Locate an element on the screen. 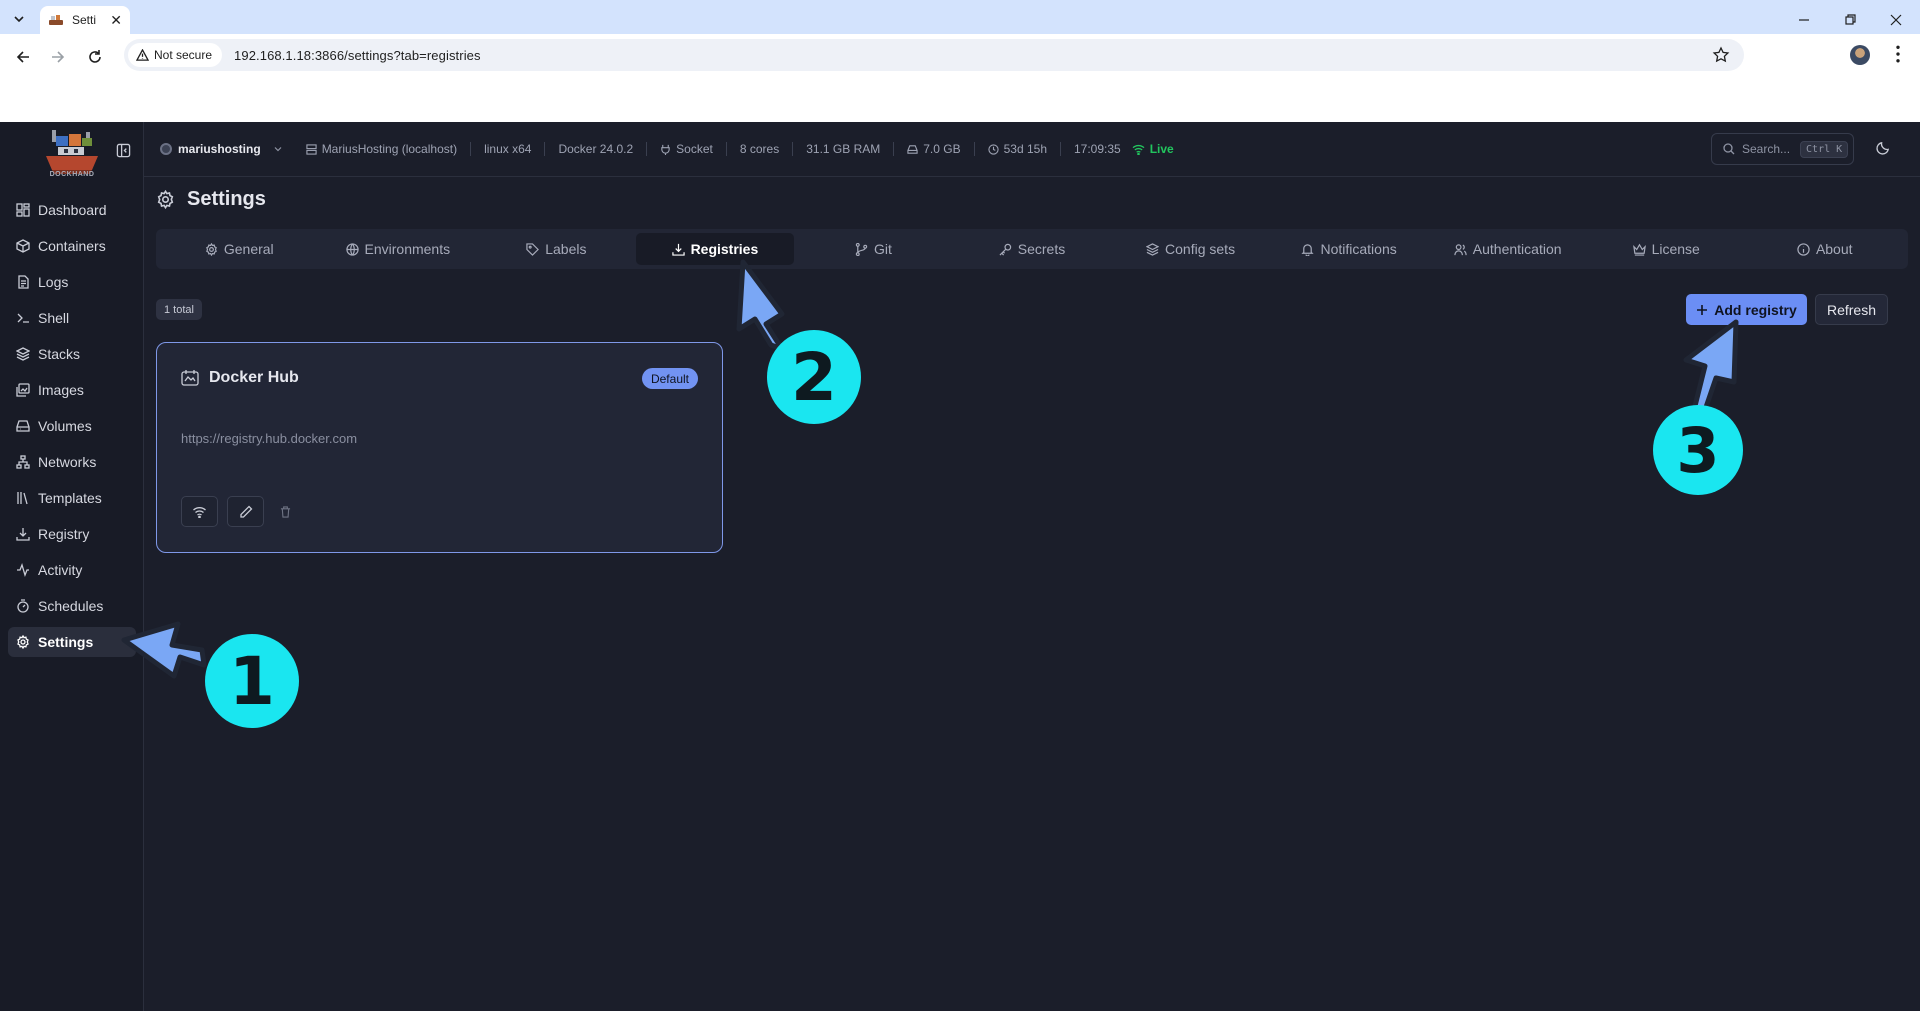 This screenshot has width=1920, height=1011. connection-label: Socket is located at coordinates (694, 149).